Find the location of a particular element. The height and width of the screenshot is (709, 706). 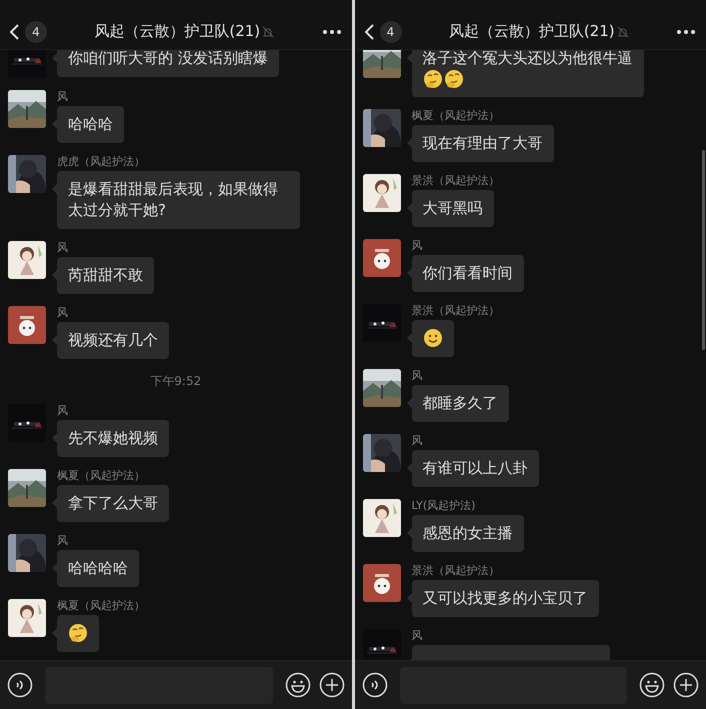

message-text: 你们看看时间 is located at coordinates (467, 273).